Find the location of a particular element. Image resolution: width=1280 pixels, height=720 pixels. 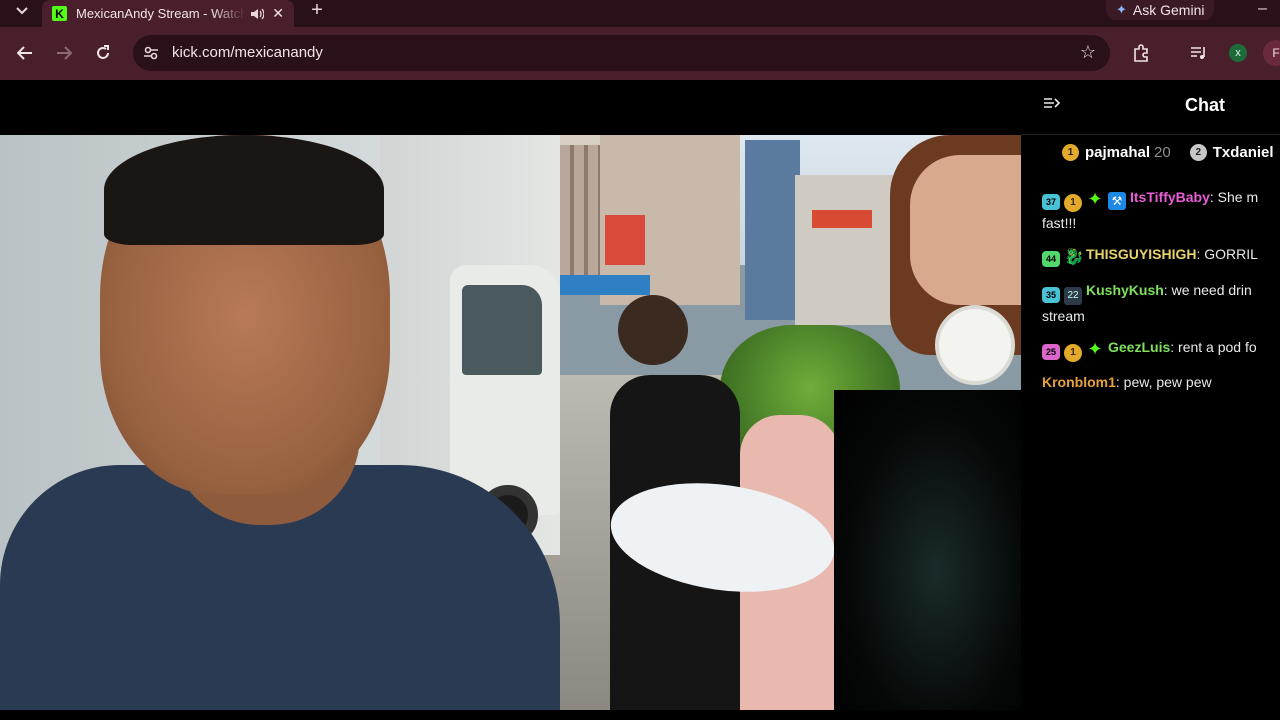

webcam-overlay is located at coordinates (927, 555).